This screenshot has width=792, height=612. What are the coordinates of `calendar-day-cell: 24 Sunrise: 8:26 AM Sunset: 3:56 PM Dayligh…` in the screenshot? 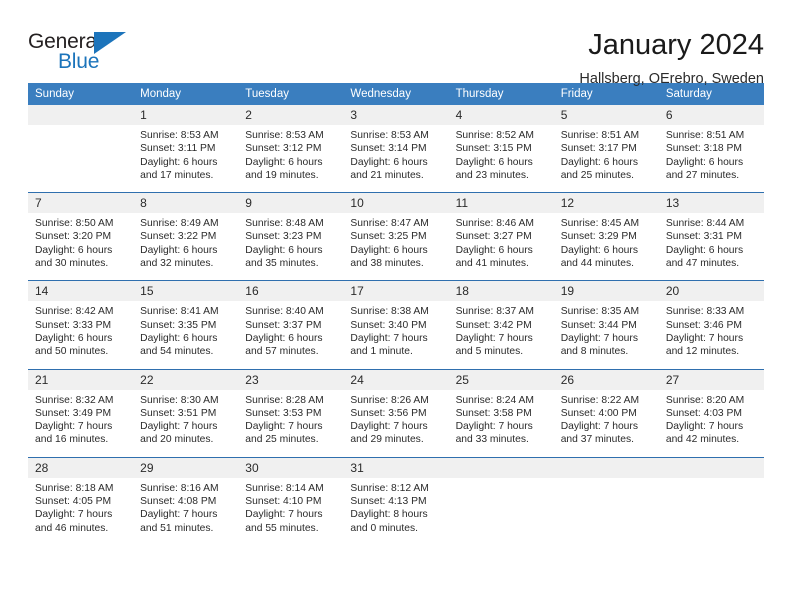 It's located at (396, 413).